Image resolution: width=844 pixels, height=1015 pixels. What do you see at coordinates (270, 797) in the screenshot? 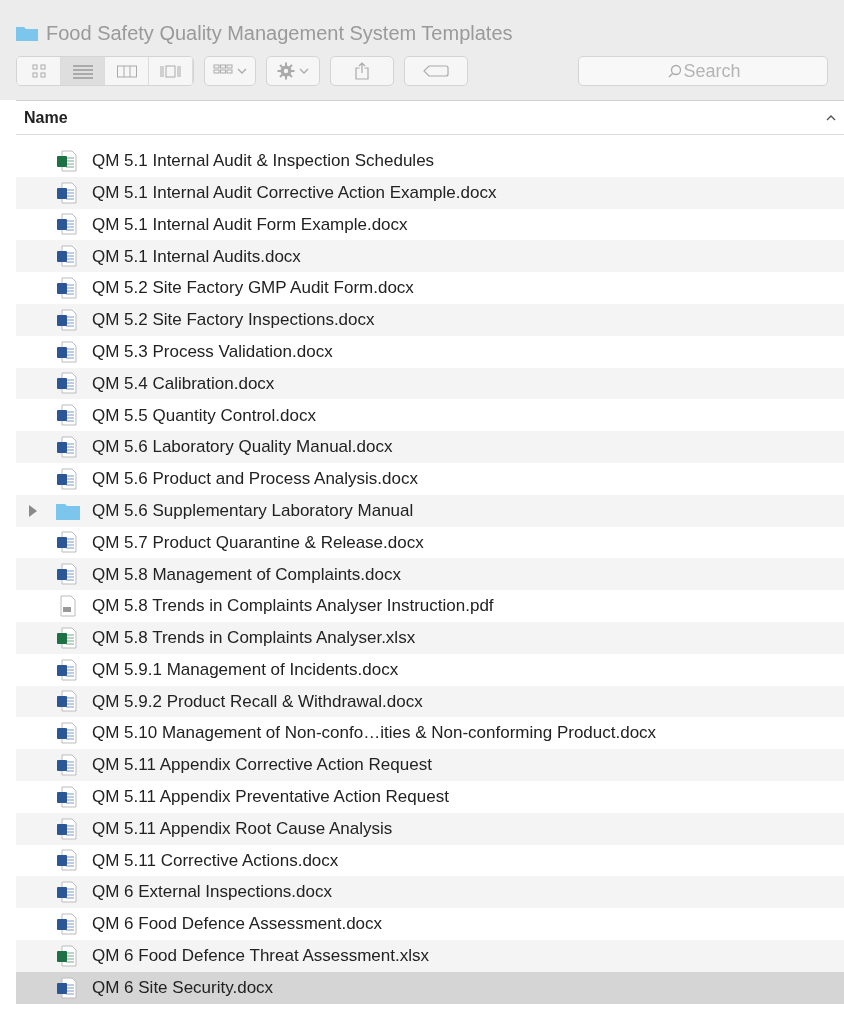
I see `file-name: QM 5.11 Appendix Preventative Action Request` at bounding box center [270, 797].